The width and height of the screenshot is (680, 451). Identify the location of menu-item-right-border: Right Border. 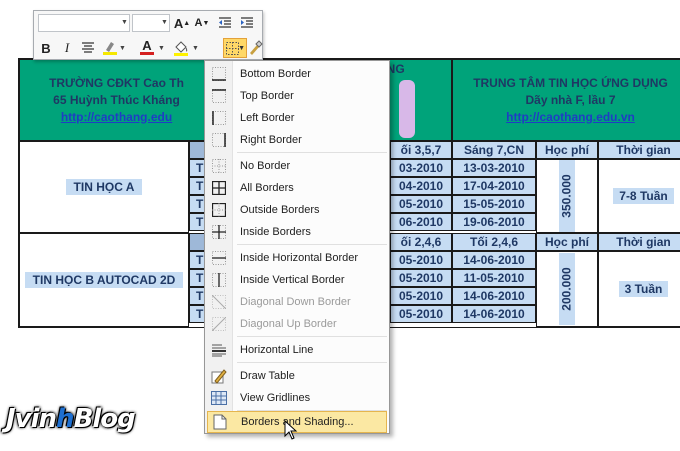
(297, 140).